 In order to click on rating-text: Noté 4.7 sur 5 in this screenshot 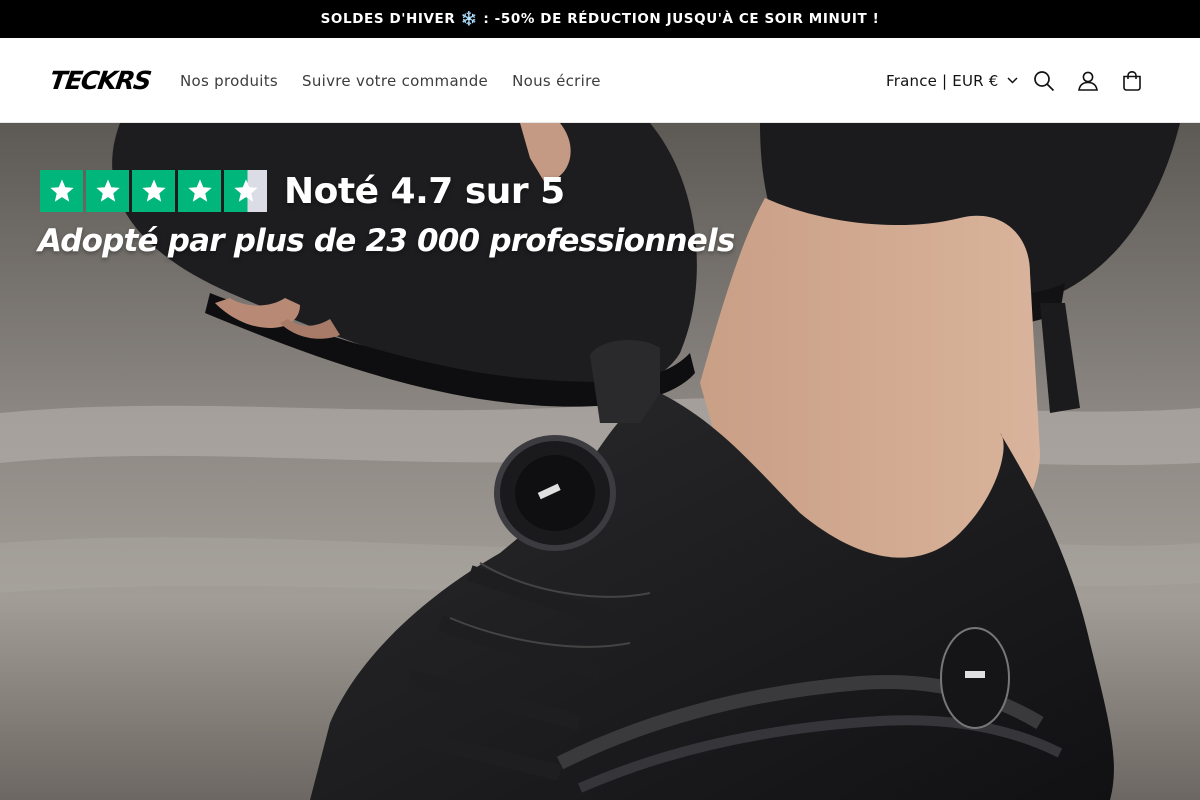, I will do `click(424, 191)`.